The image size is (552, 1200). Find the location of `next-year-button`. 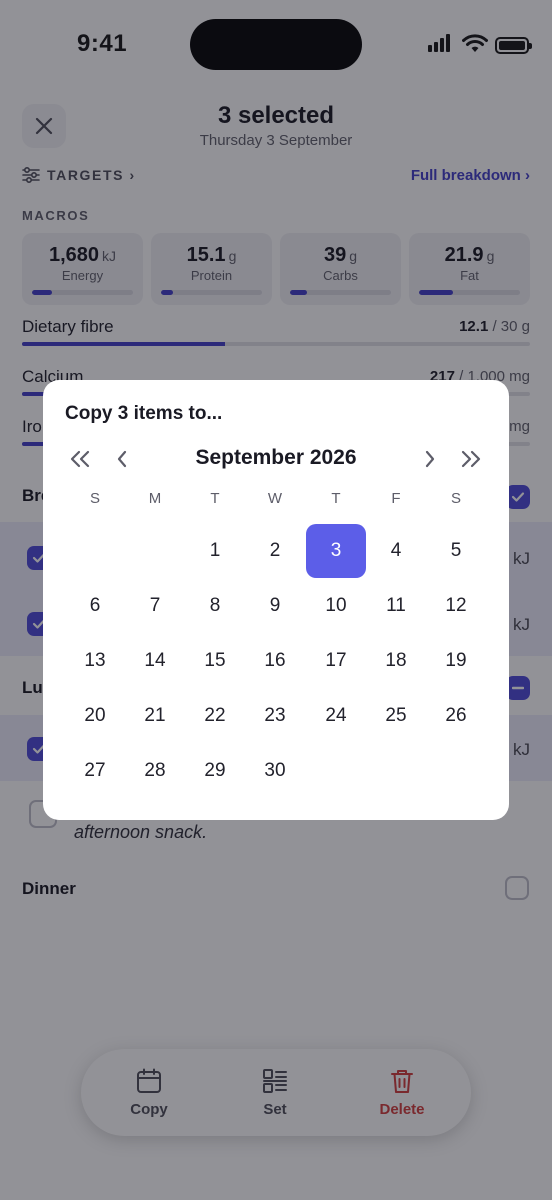

next-year-button is located at coordinates (471, 459).